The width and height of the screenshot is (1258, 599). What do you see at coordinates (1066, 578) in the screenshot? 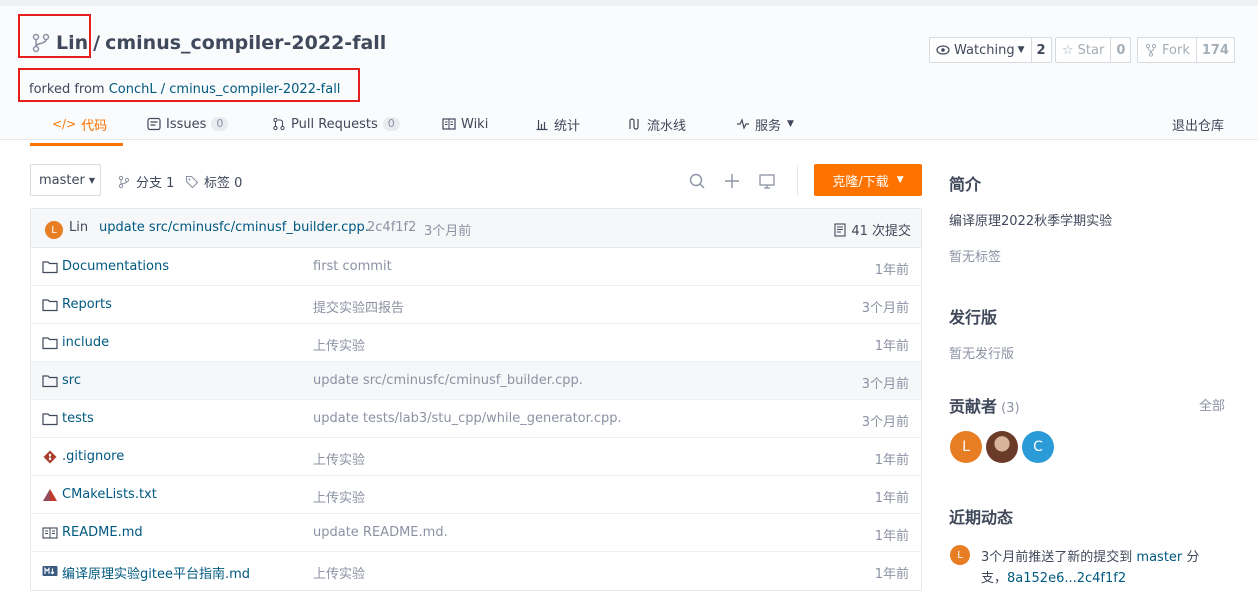
I see `activity-commit-range-link: 8a152e6...2c4f1f2` at bounding box center [1066, 578].